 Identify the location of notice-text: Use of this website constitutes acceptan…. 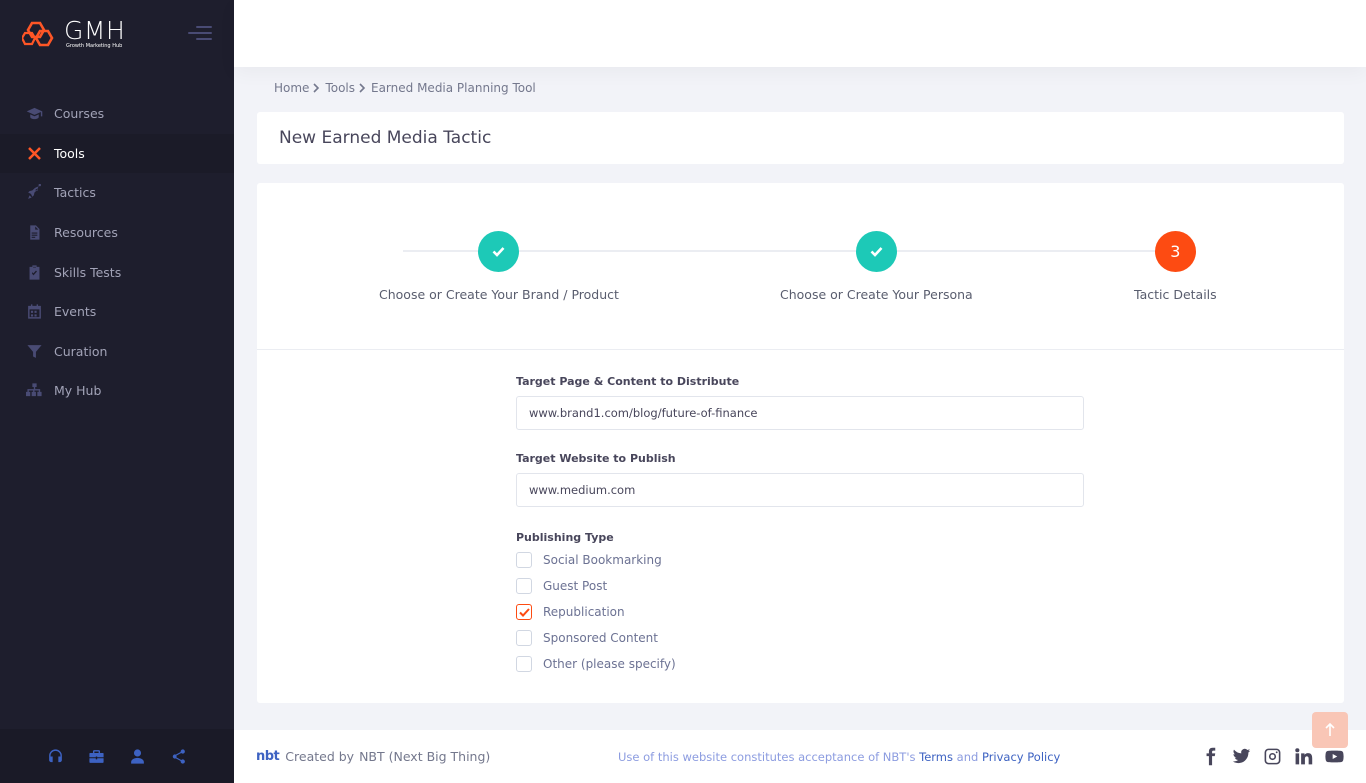
(767, 756).